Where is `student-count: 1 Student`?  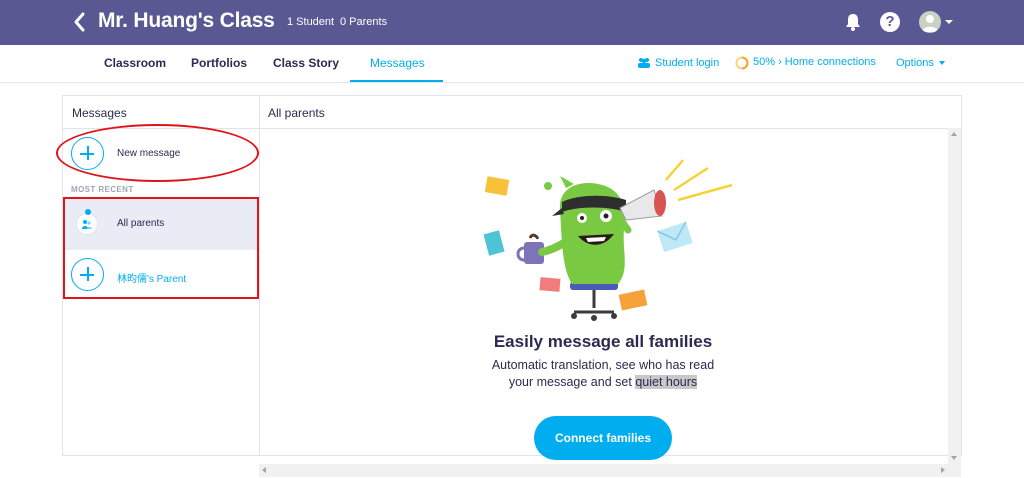 student-count: 1 Student is located at coordinates (310, 22).